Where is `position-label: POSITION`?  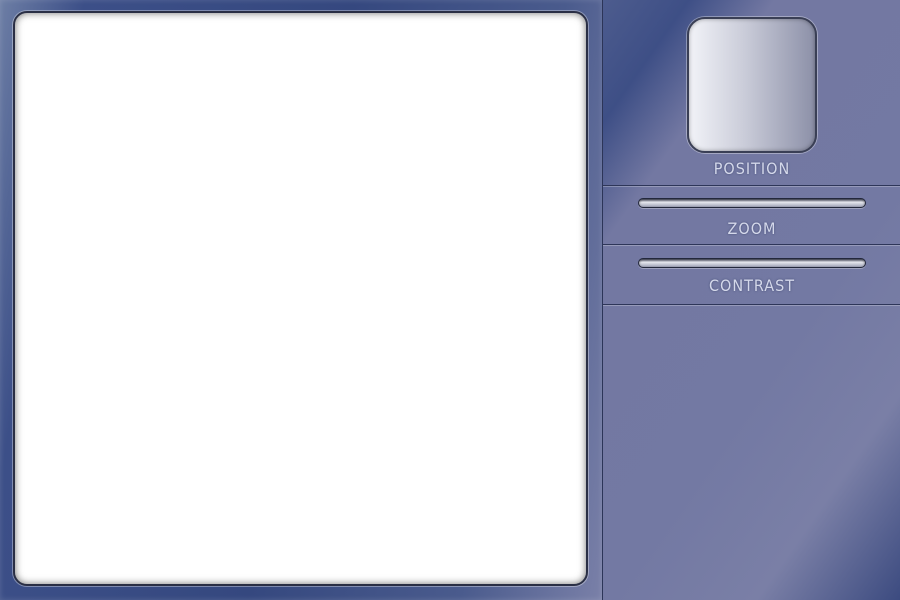 position-label: POSITION is located at coordinates (752, 168).